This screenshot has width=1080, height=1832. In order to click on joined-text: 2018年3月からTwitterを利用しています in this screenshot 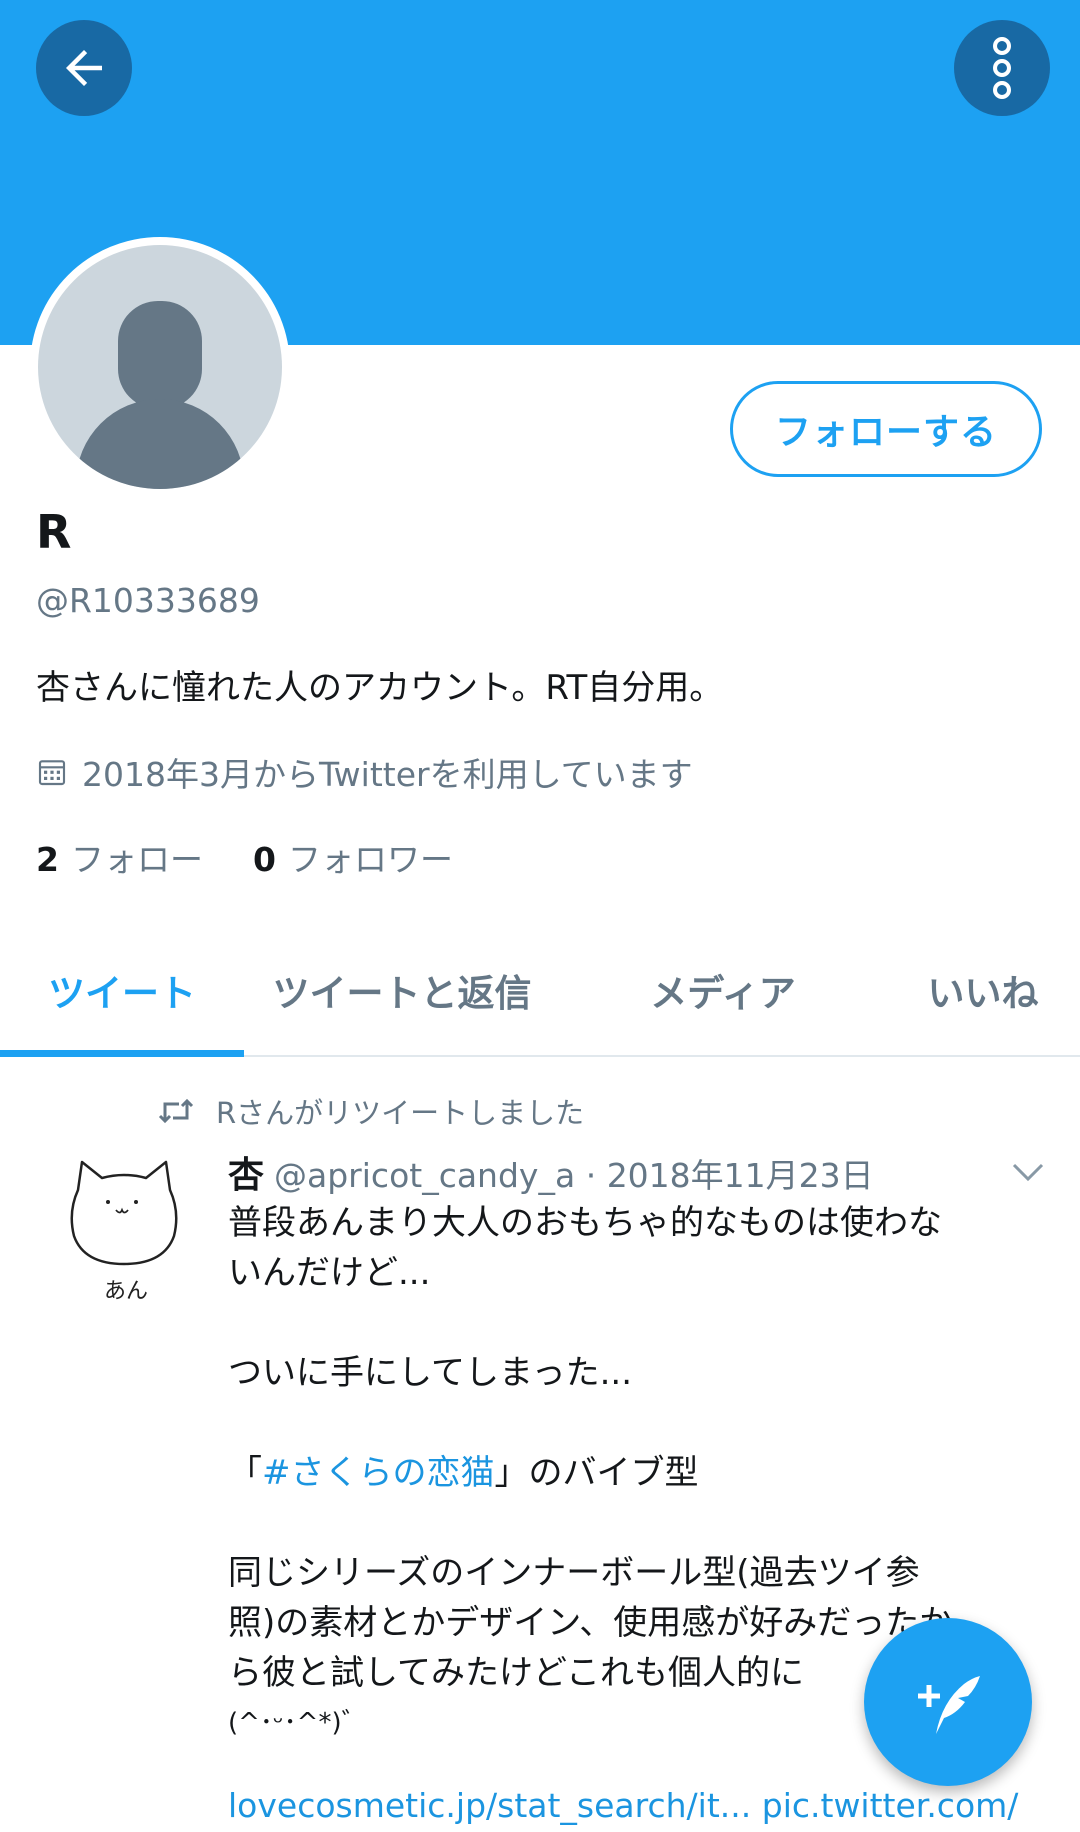, I will do `click(387, 774)`.